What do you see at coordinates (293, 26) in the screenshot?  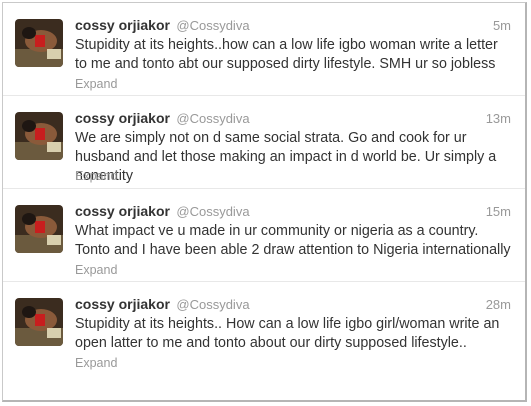 I see `tweet-header: cossy orjiakor @Cossydiva 5m` at bounding box center [293, 26].